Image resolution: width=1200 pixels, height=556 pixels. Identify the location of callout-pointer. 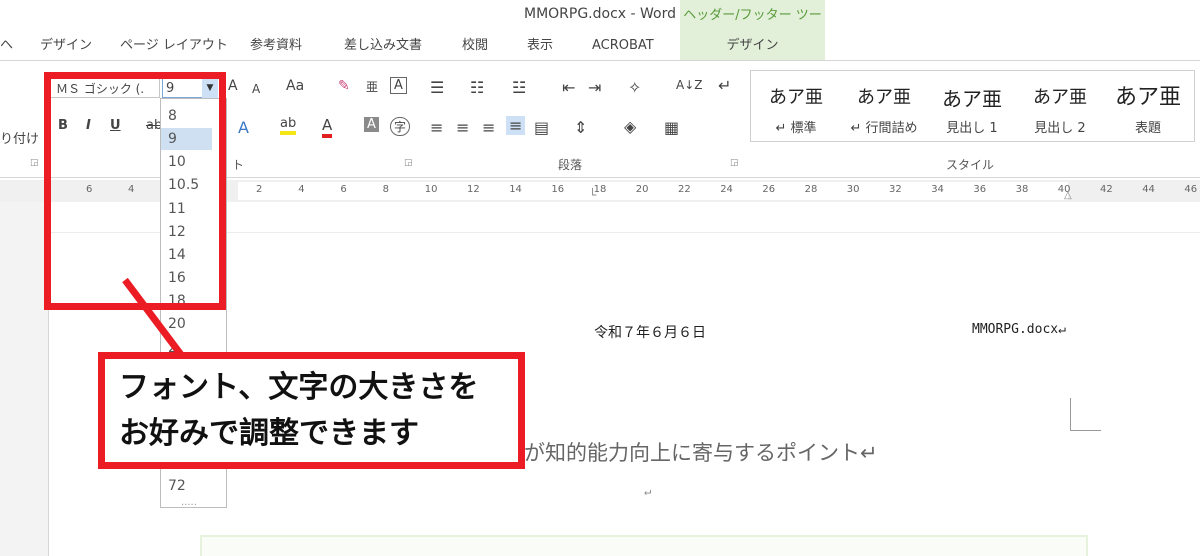
(153, 318).